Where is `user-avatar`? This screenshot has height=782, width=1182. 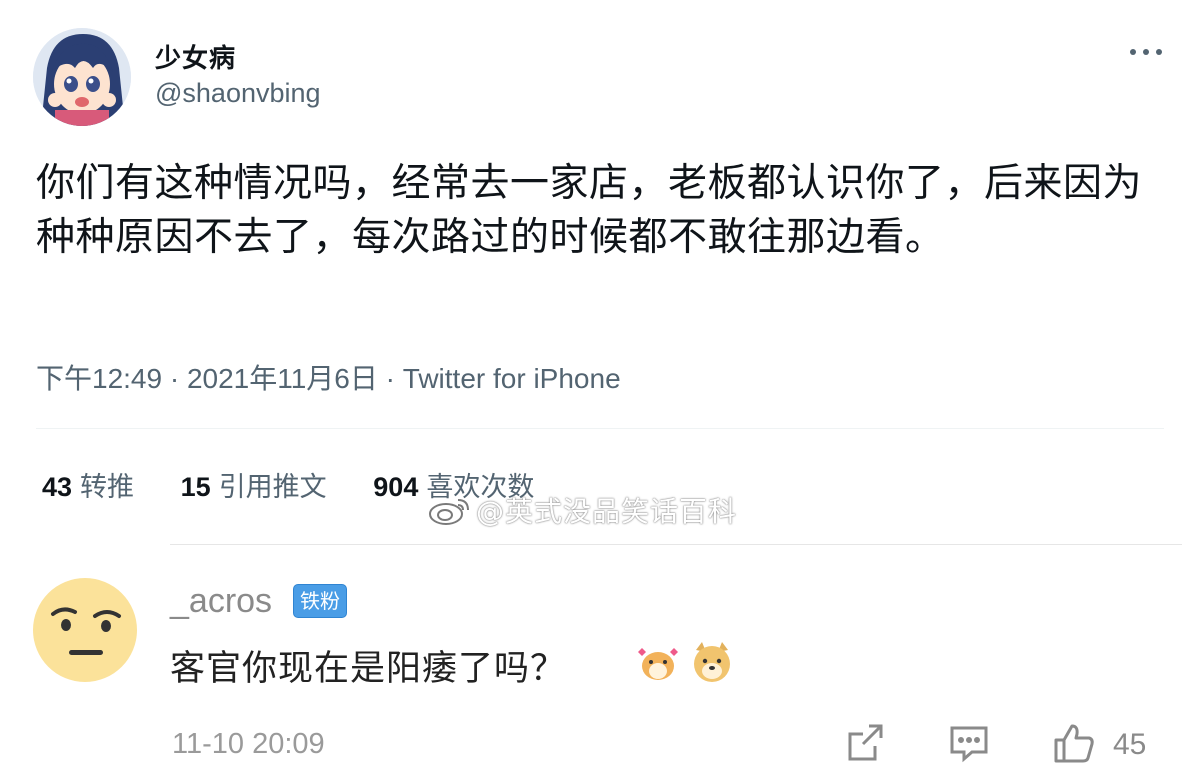 user-avatar is located at coordinates (82, 77).